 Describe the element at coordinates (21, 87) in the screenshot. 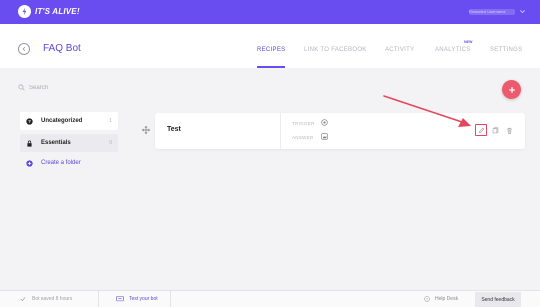

I see `search-icon` at that location.